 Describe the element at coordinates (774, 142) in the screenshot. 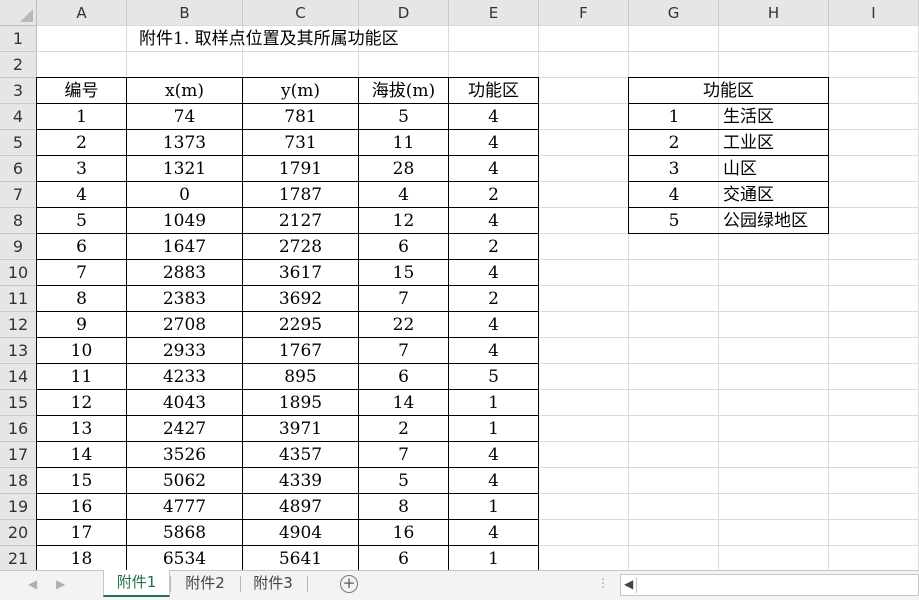

I see `legend-name-cell: 工业区` at that location.